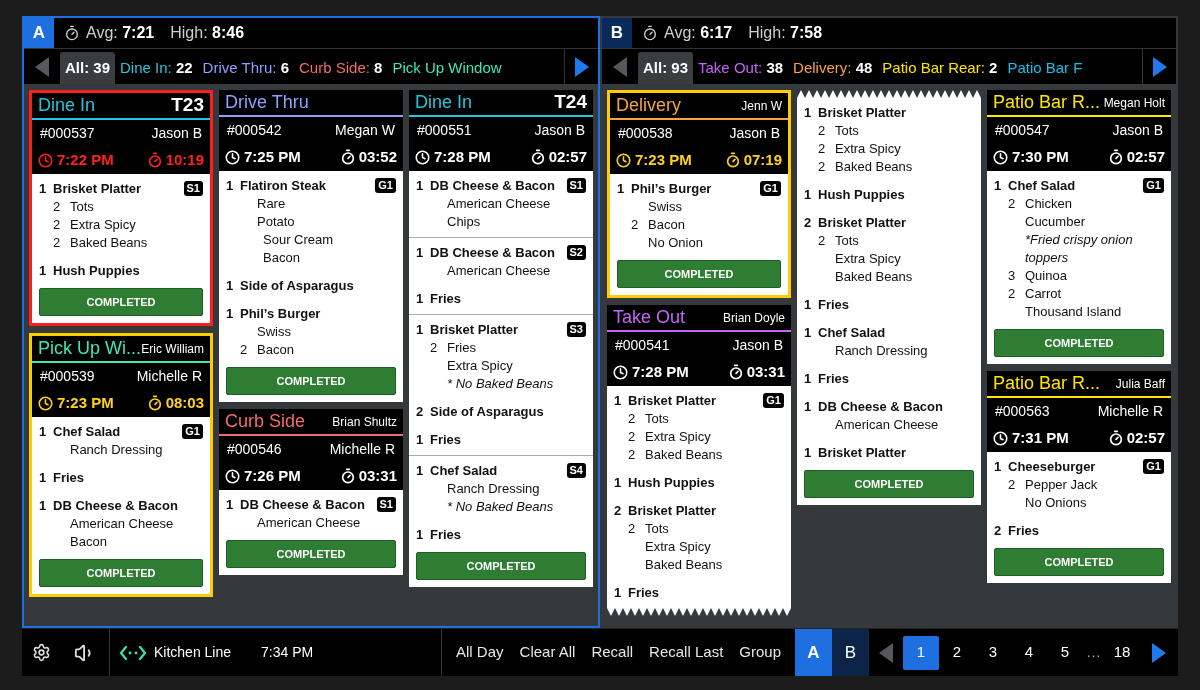 The width and height of the screenshot is (1200, 690). I want to click on ticket-card: Take Out Brian Doyle #000541 Jason B 7:28 PM 03:31 1 Brisket Platter G1 2 Tots 2 Extra Spicy 2 Baked Beans 1 Hush Puppies 2 Brisket Platter 2 Tots Extra Spicy Baked Beans 1 Fries, so click(699, 460).